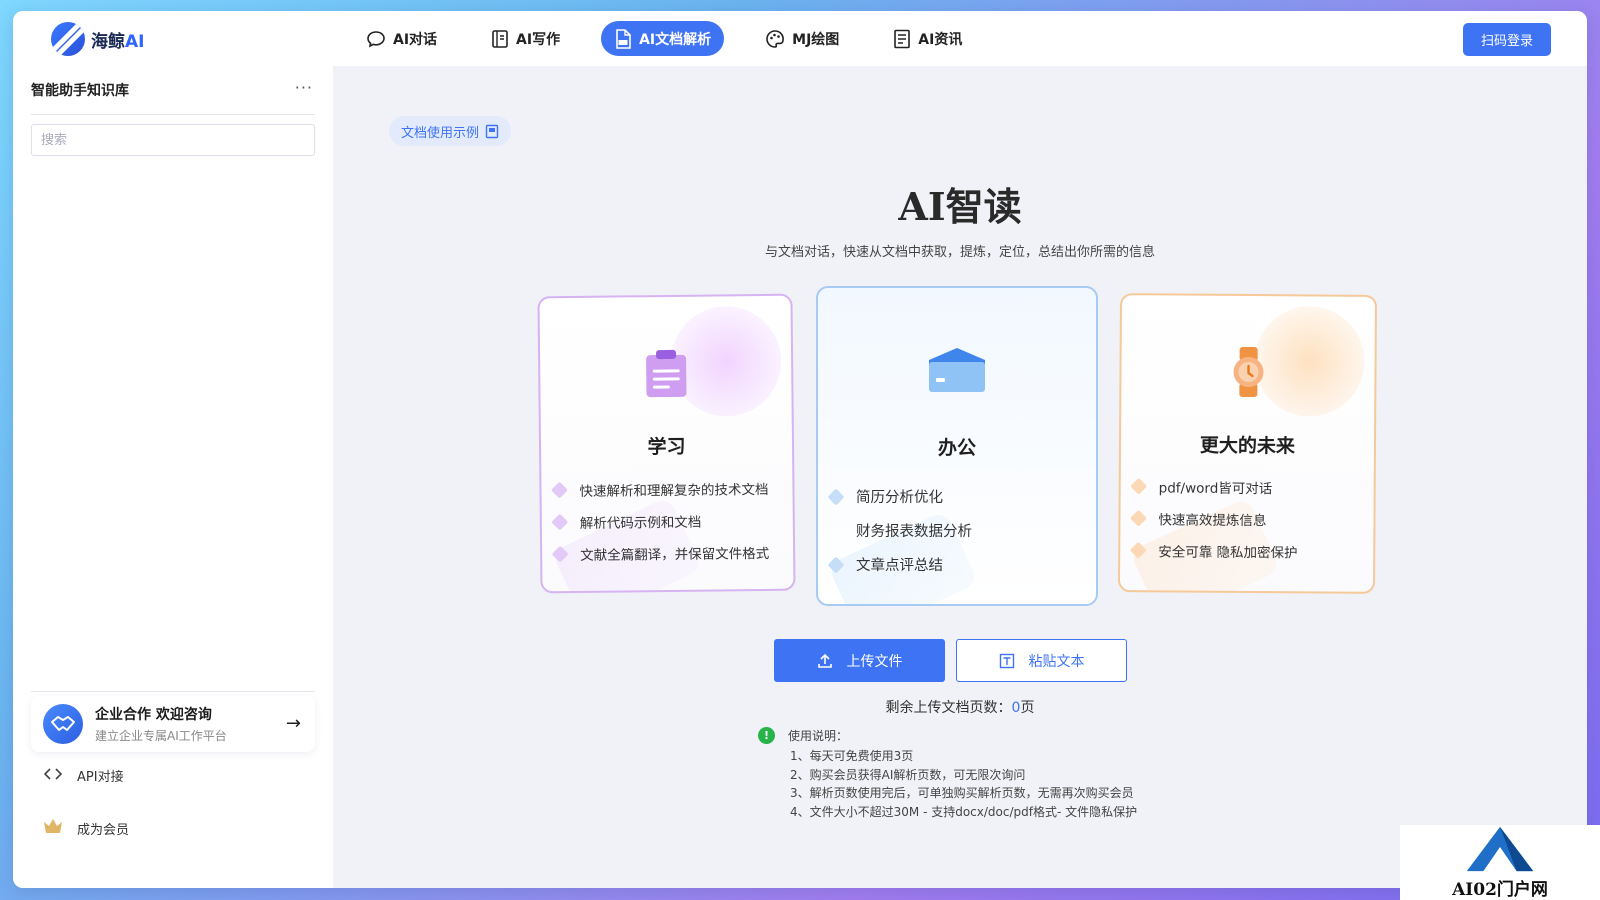 The image size is (1600, 900). I want to click on qr-login-button: 扫码登录, so click(1507, 39).